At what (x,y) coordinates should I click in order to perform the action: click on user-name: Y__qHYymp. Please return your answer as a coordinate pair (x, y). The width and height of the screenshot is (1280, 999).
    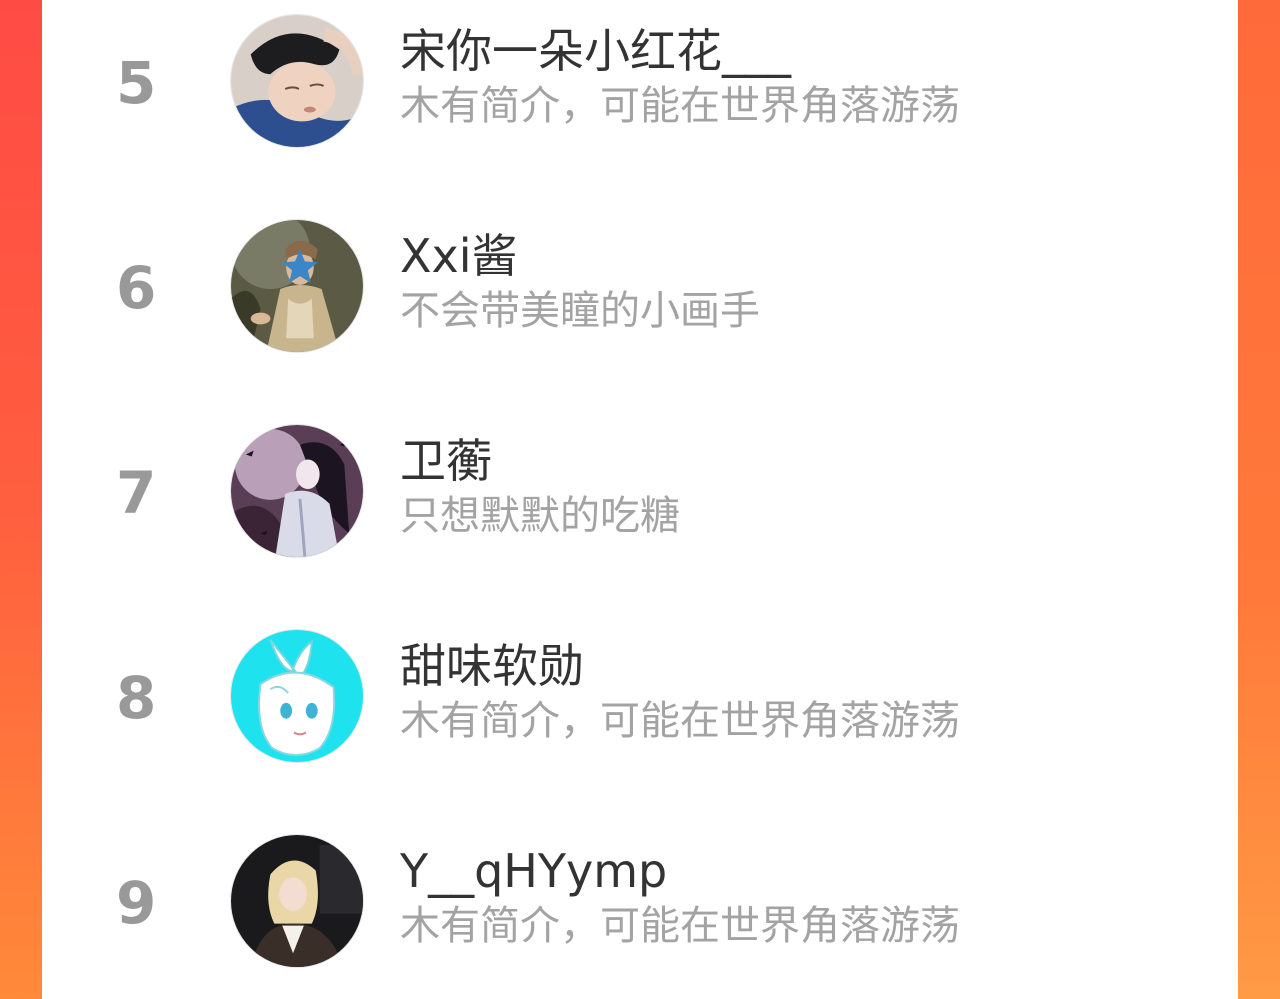
    Looking at the image, I should click on (534, 871).